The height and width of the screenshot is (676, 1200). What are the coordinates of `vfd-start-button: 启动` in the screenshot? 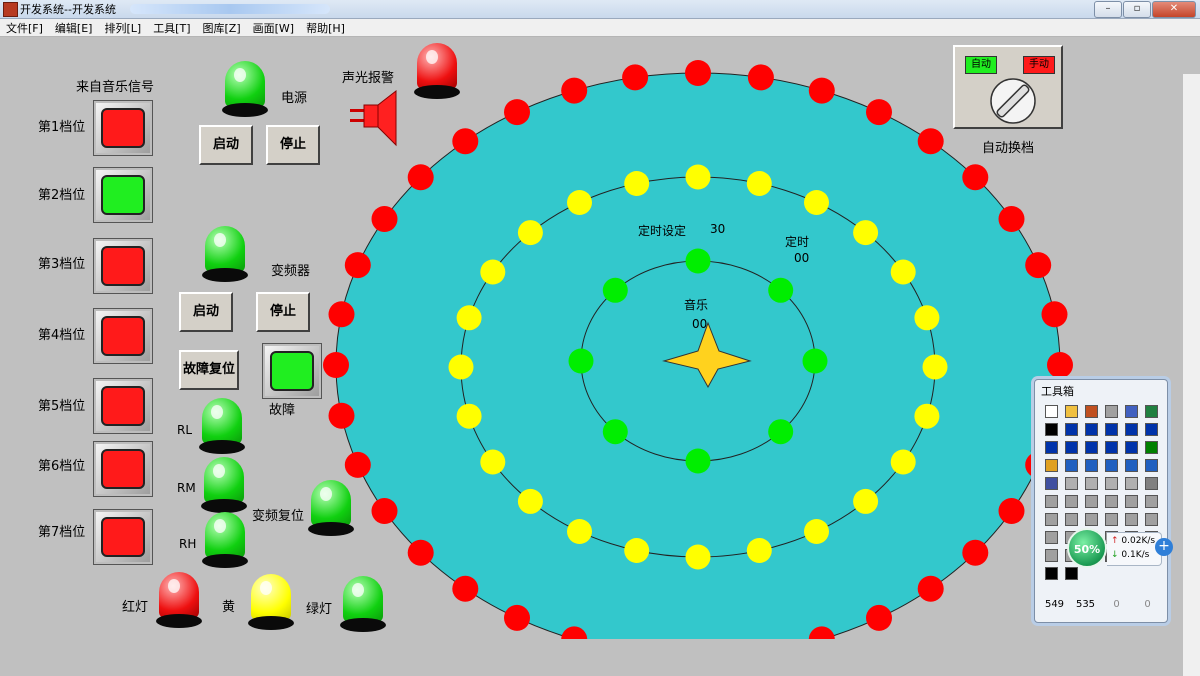 It's located at (206, 312).